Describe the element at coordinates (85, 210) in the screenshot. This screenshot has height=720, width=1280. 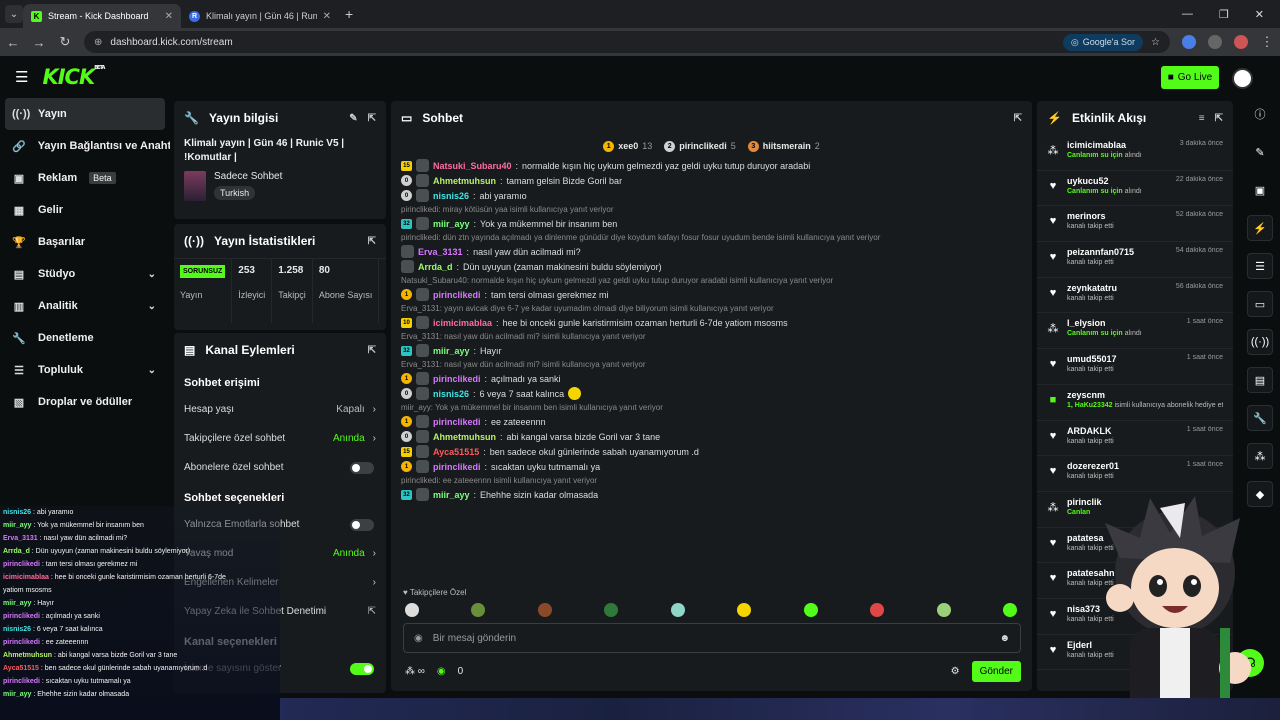
I see `sidebar-item-4: ▦ Gelir` at that location.